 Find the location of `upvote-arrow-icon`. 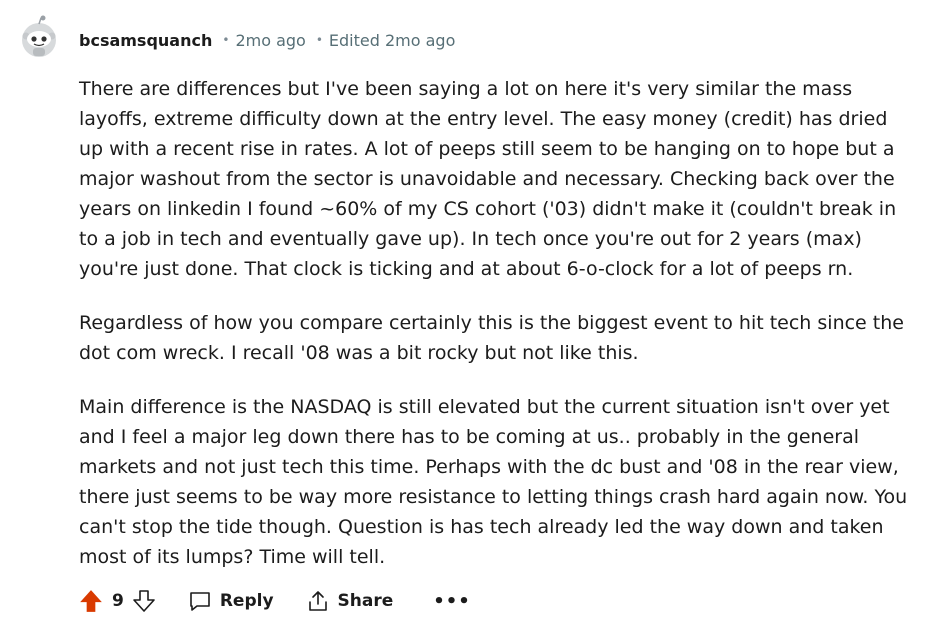

upvote-arrow-icon is located at coordinates (91, 601).